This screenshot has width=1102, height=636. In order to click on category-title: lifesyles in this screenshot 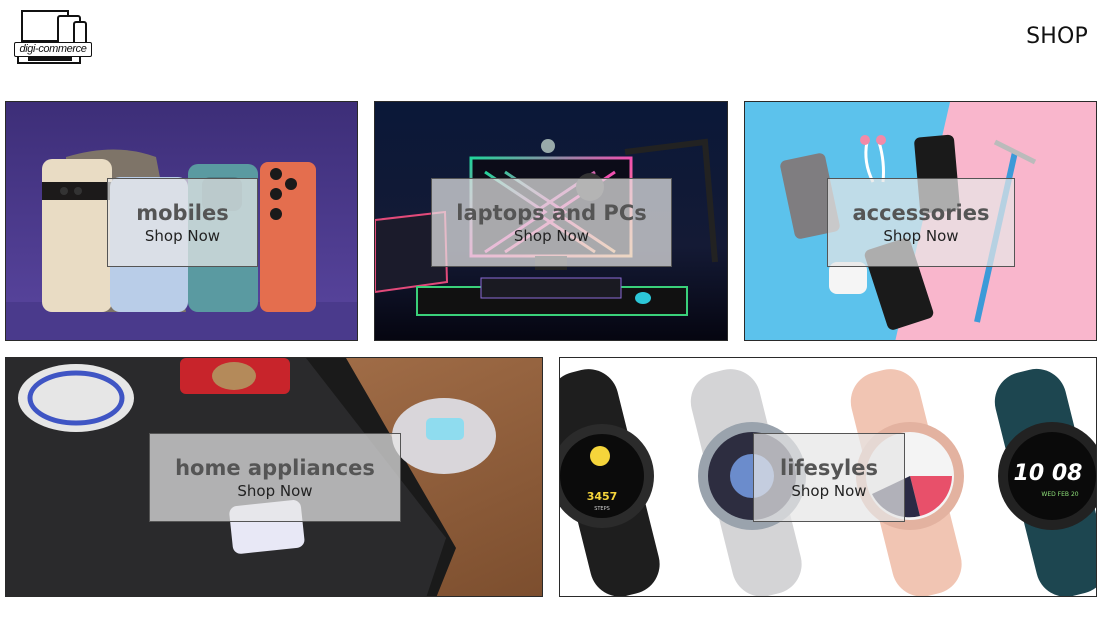, I will do `click(829, 468)`.